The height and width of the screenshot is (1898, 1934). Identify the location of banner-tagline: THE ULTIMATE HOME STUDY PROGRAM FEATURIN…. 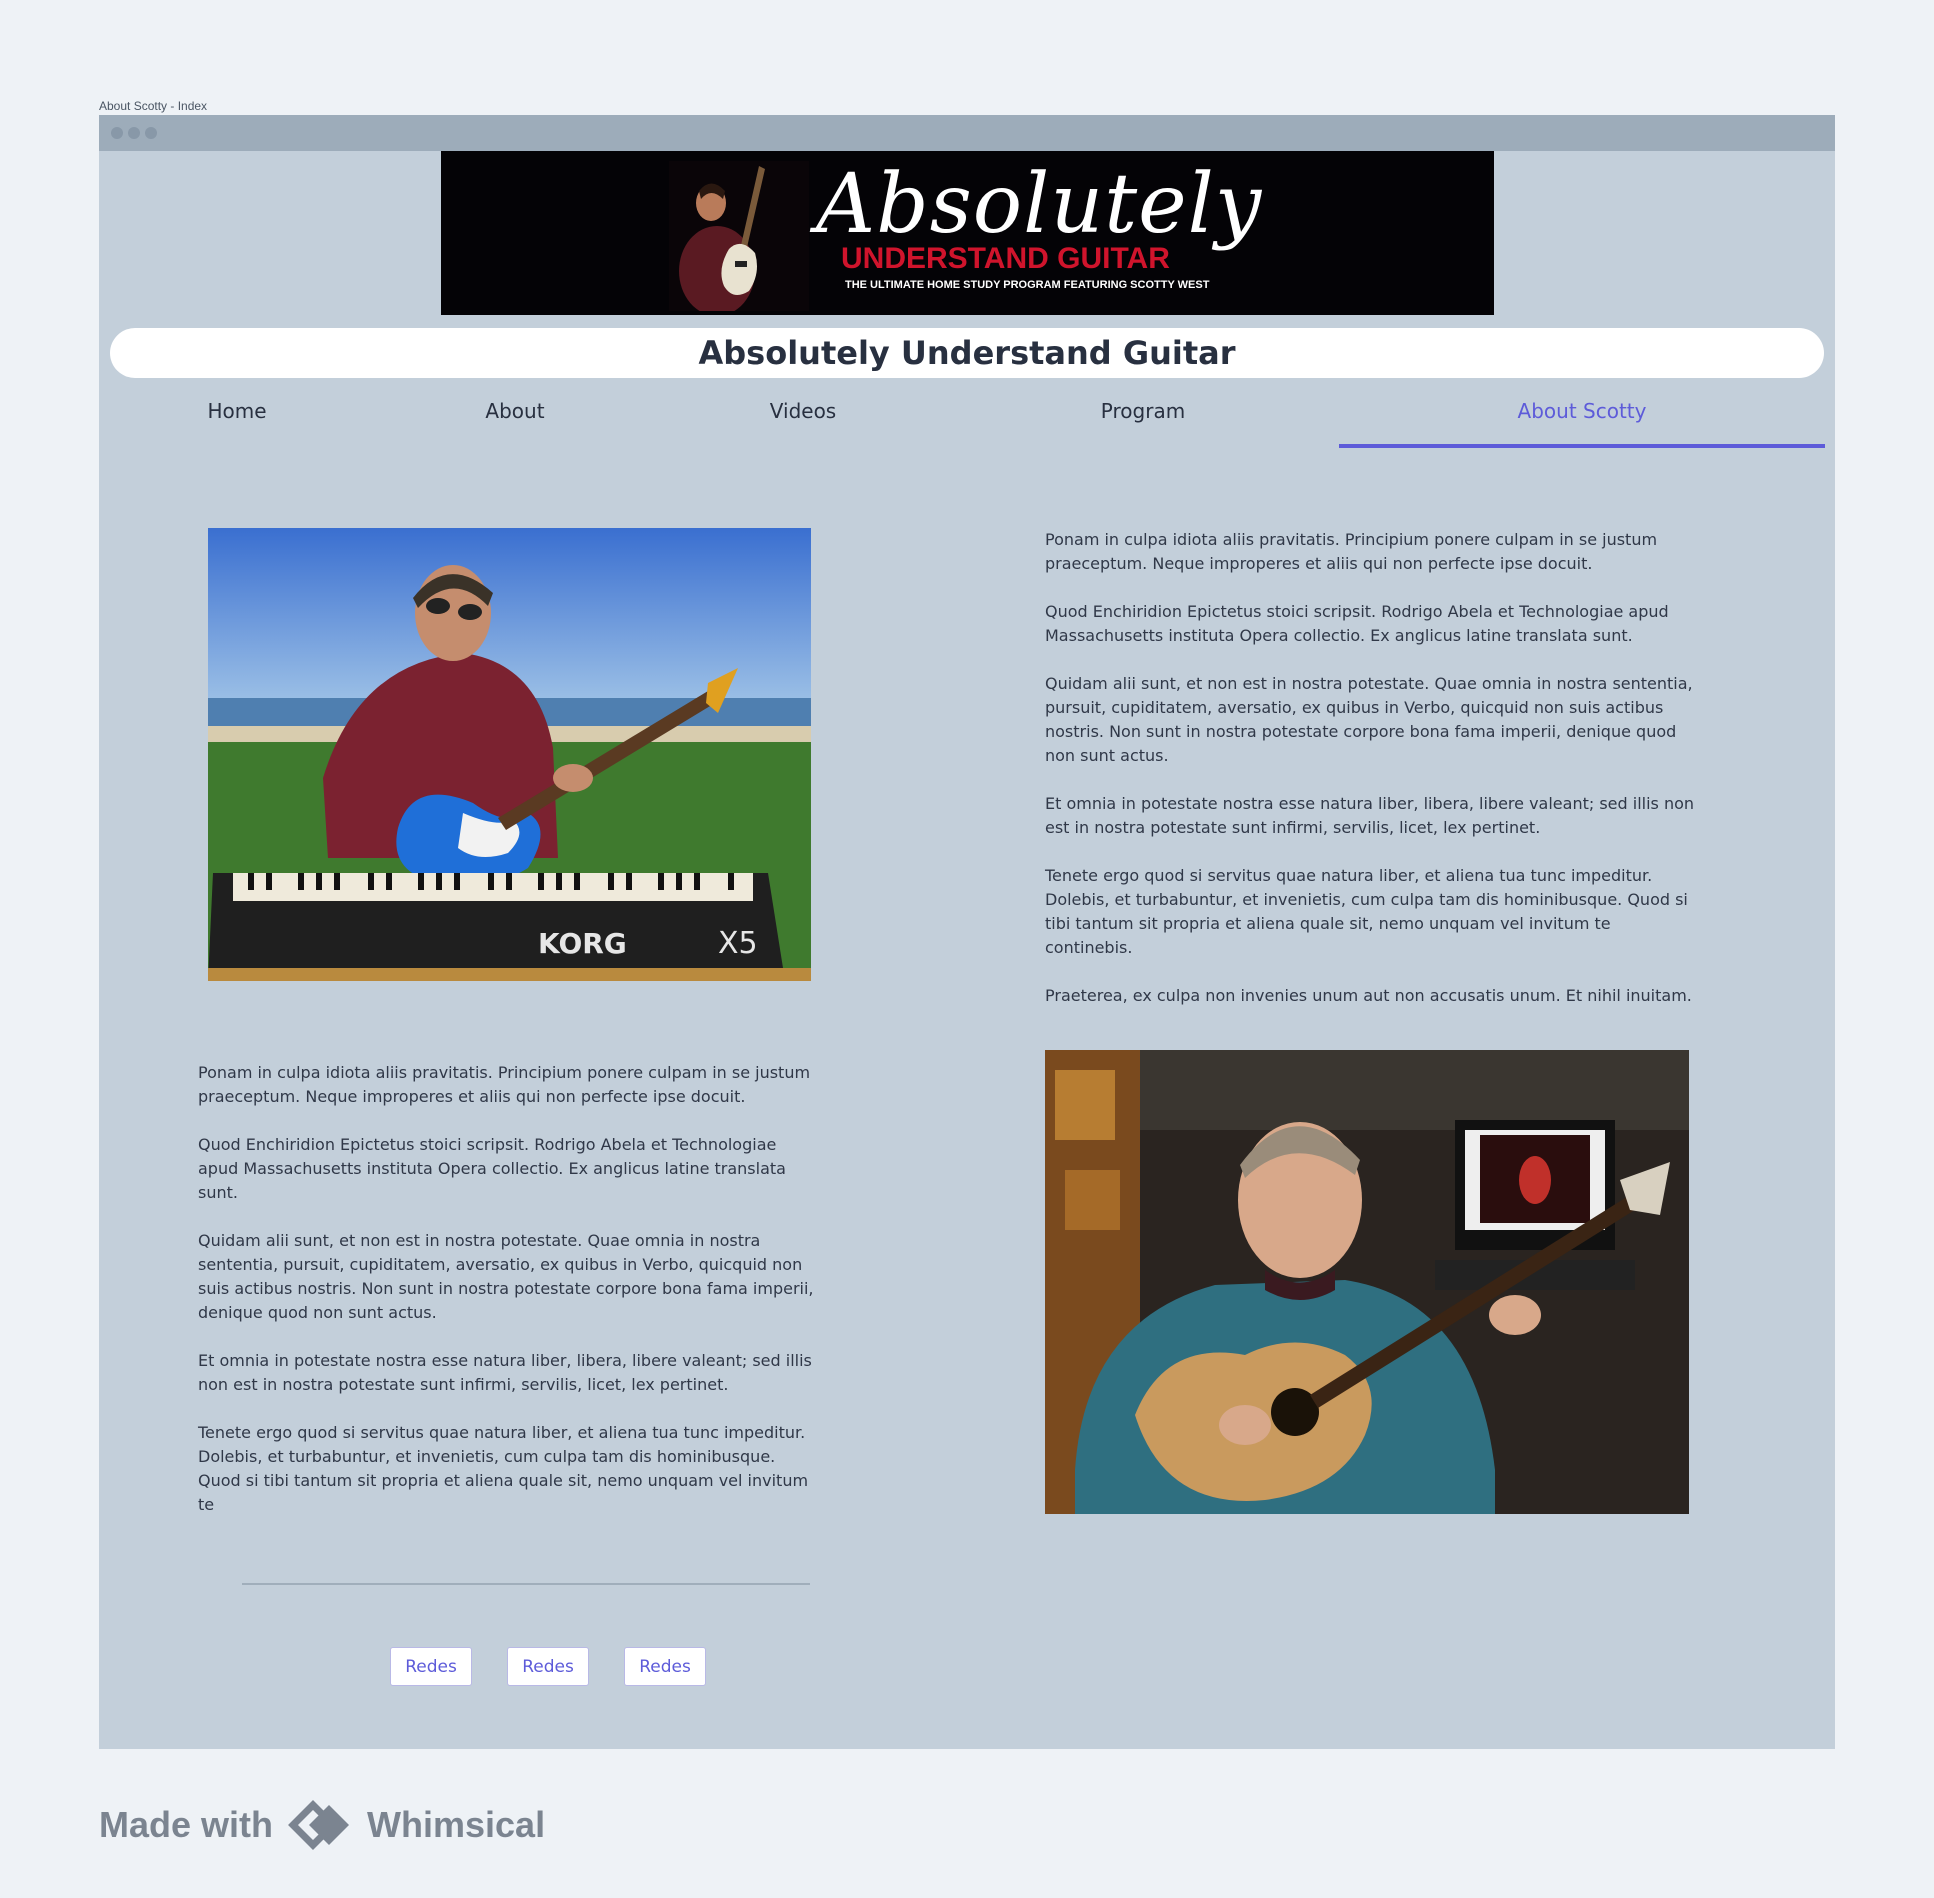
(1027, 285).